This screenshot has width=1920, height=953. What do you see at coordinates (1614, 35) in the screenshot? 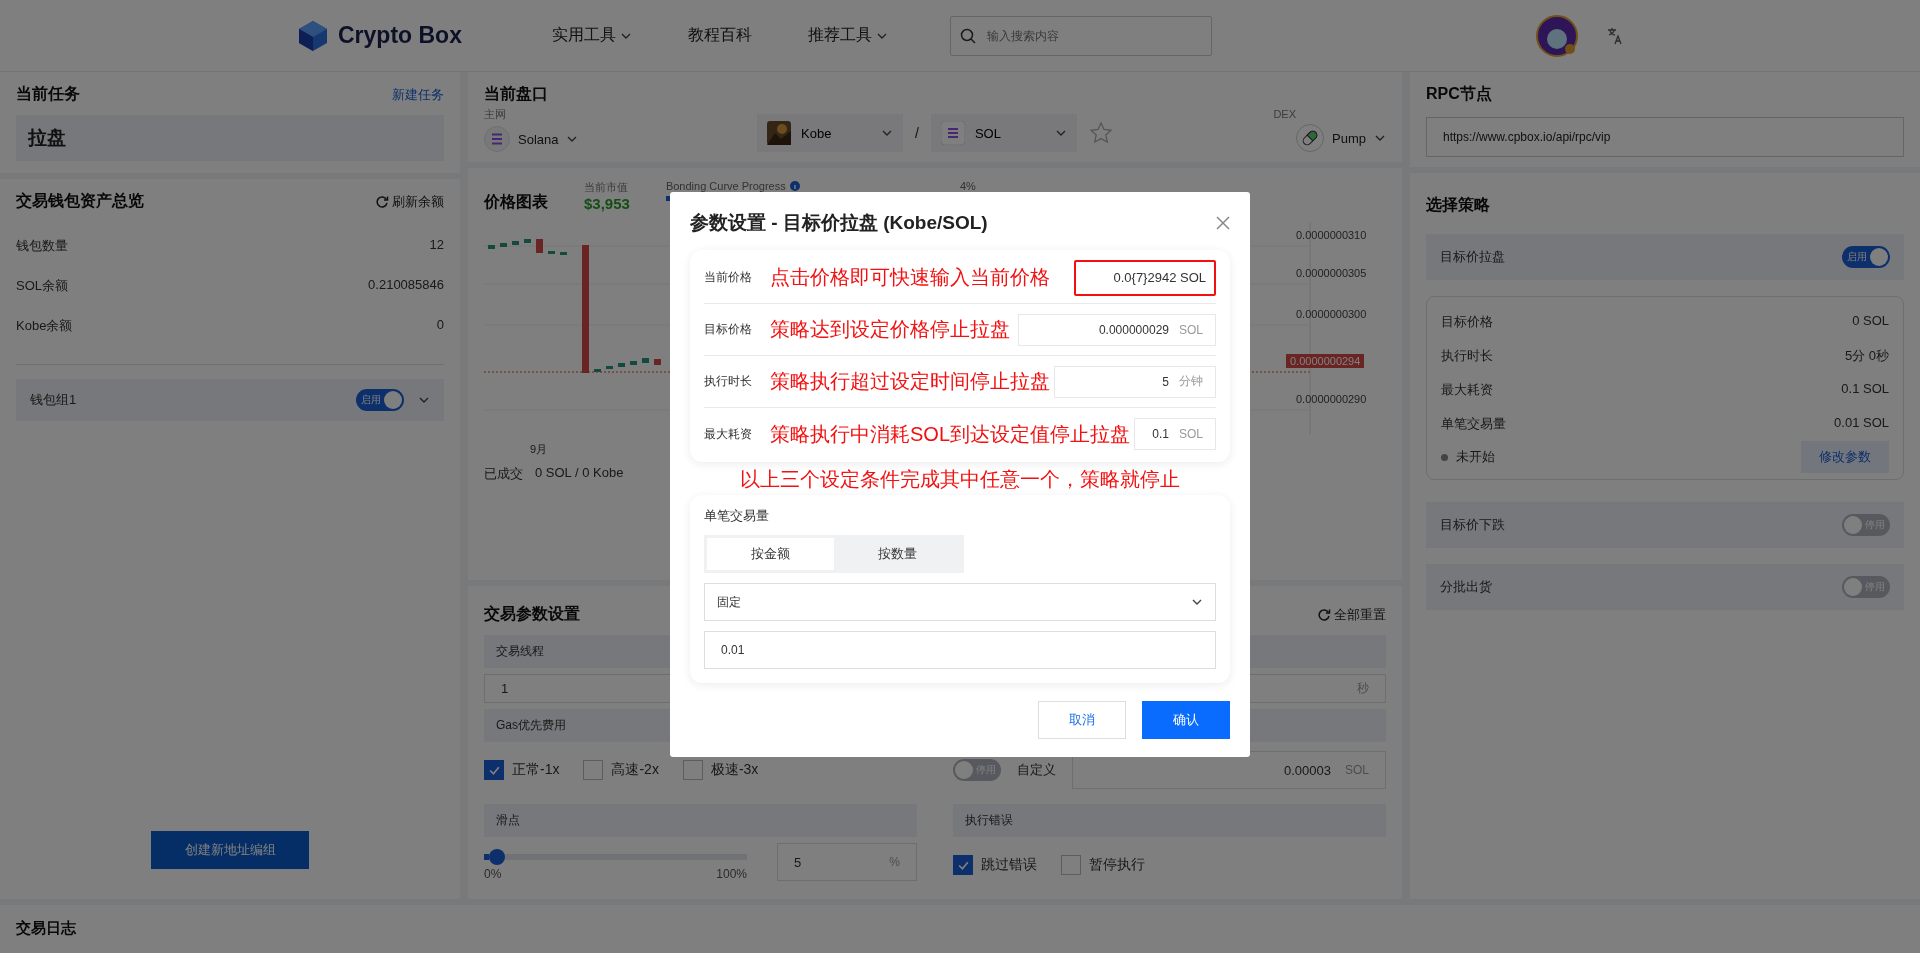
I see `translate-icon` at bounding box center [1614, 35].